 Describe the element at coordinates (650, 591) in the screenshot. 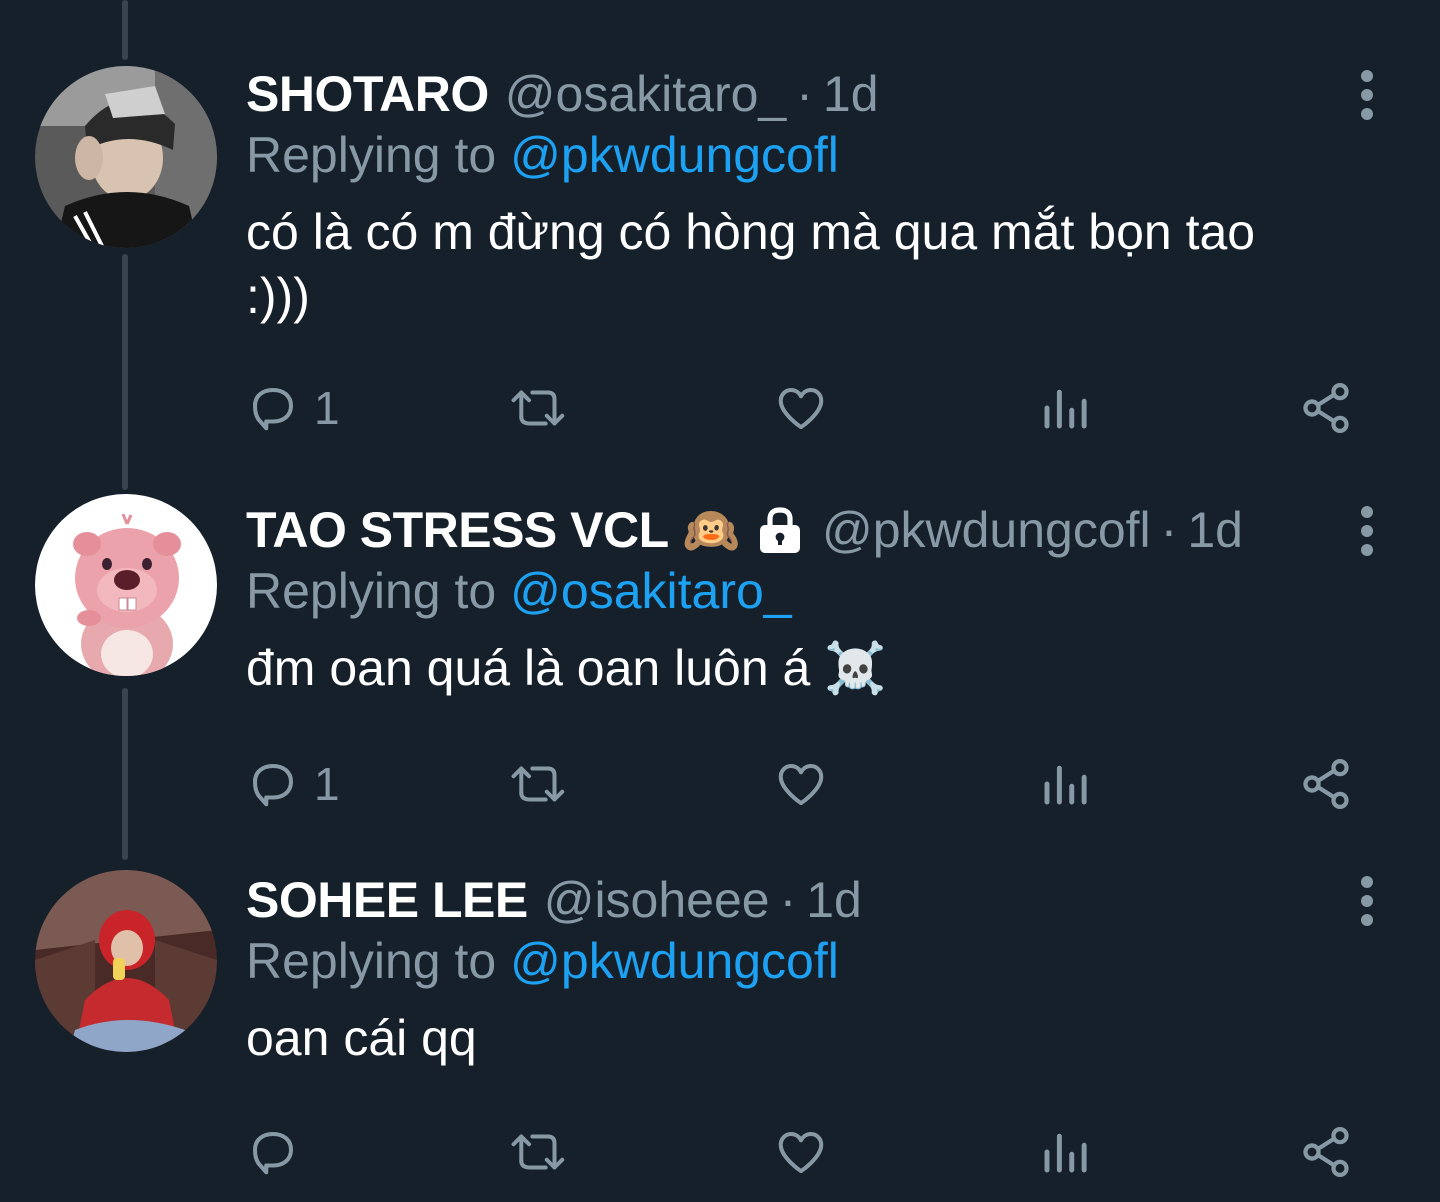

I see `replying-mention: @osakitaro_` at that location.